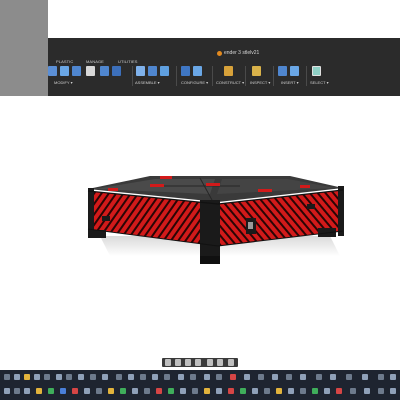 This screenshot has width=400, height=400. I want to click on zoom-icon, so click(188, 362).